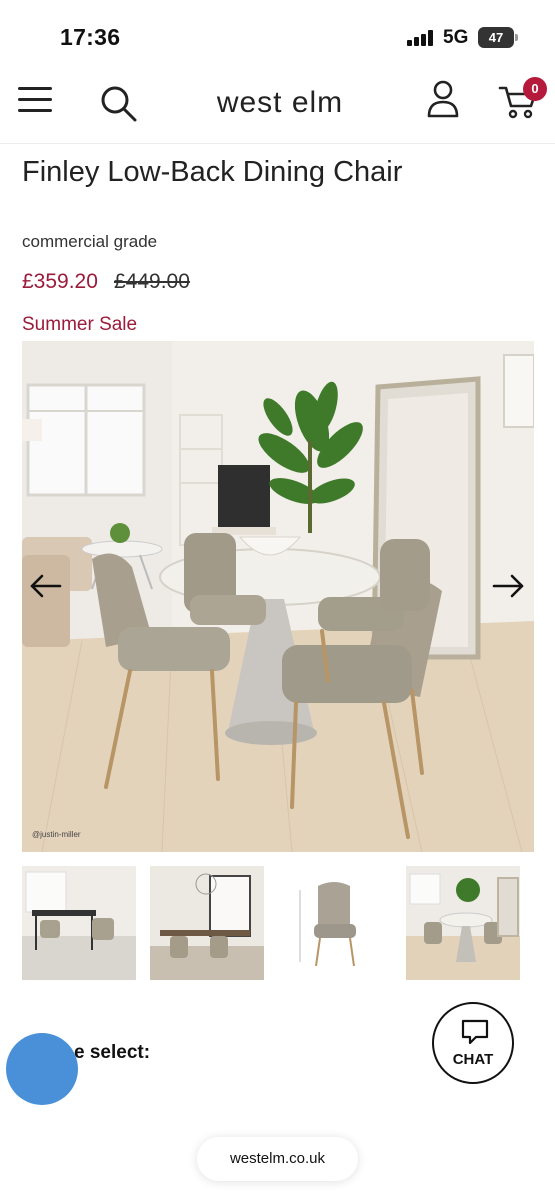 This screenshot has height=1200, width=555. I want to click on chat-button: CHAT, so click(473, 1043).